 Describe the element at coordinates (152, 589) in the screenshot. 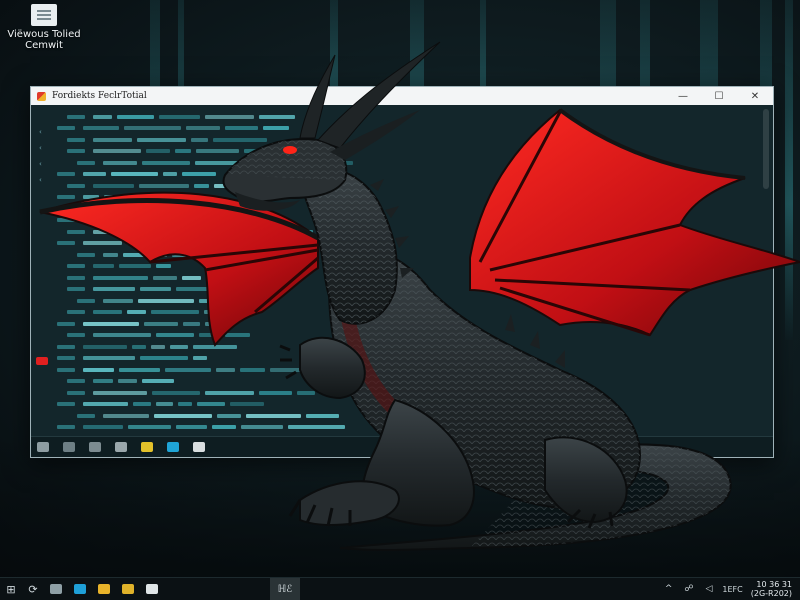

I see `calendar-icon` at that location.